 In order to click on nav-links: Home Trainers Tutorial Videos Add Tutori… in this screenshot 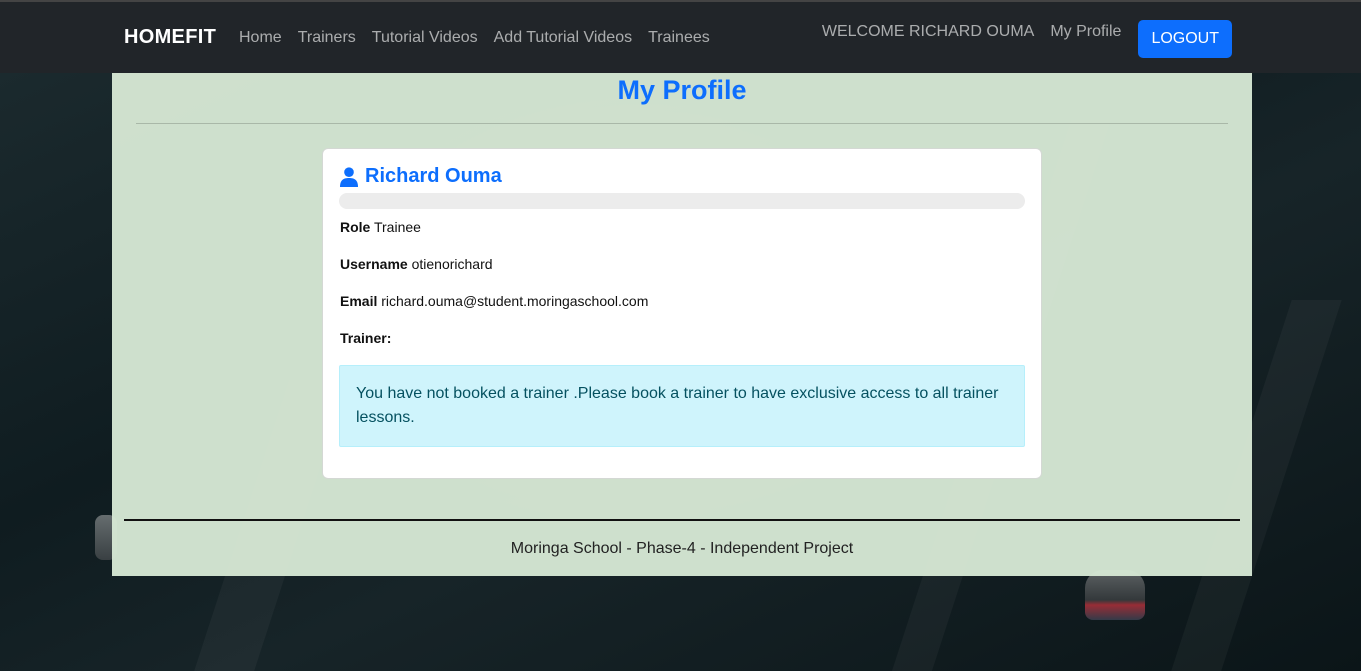, I will do `click(482, 38)`.